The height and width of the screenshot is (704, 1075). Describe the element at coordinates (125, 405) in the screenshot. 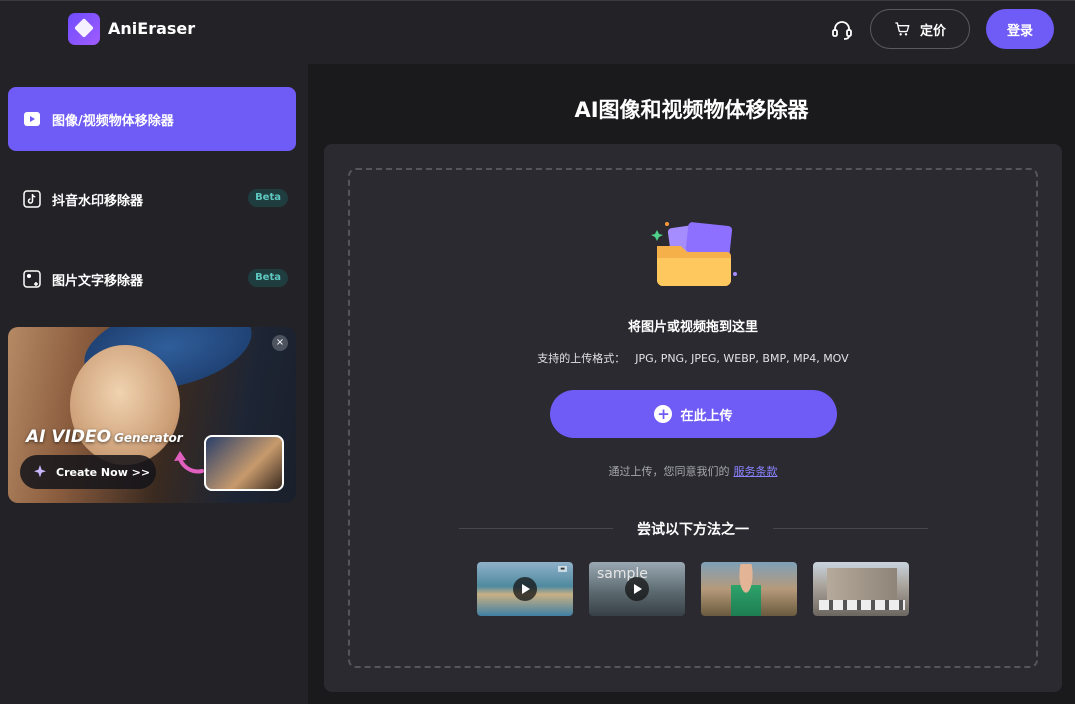

I see `promo-portrait` at that location.